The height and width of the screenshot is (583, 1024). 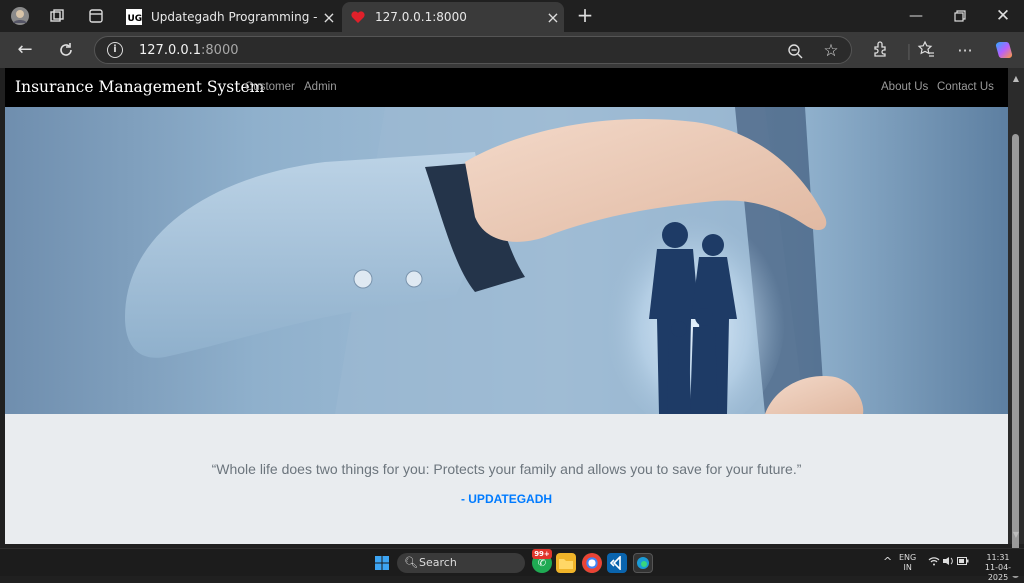 I want to click on minimize-button: —, so click(x=916, y=16).